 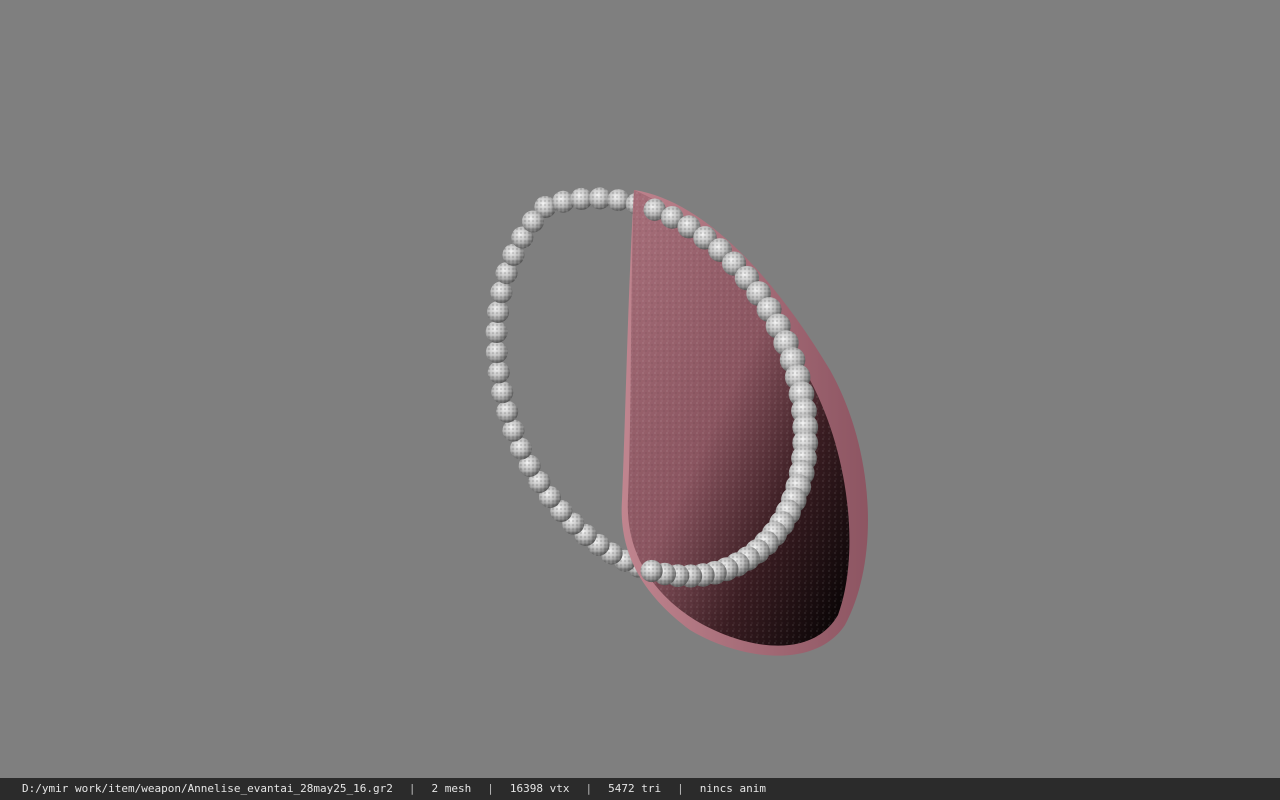 I want to click on animation-status: nincs anim, so click(x=732, y=788).